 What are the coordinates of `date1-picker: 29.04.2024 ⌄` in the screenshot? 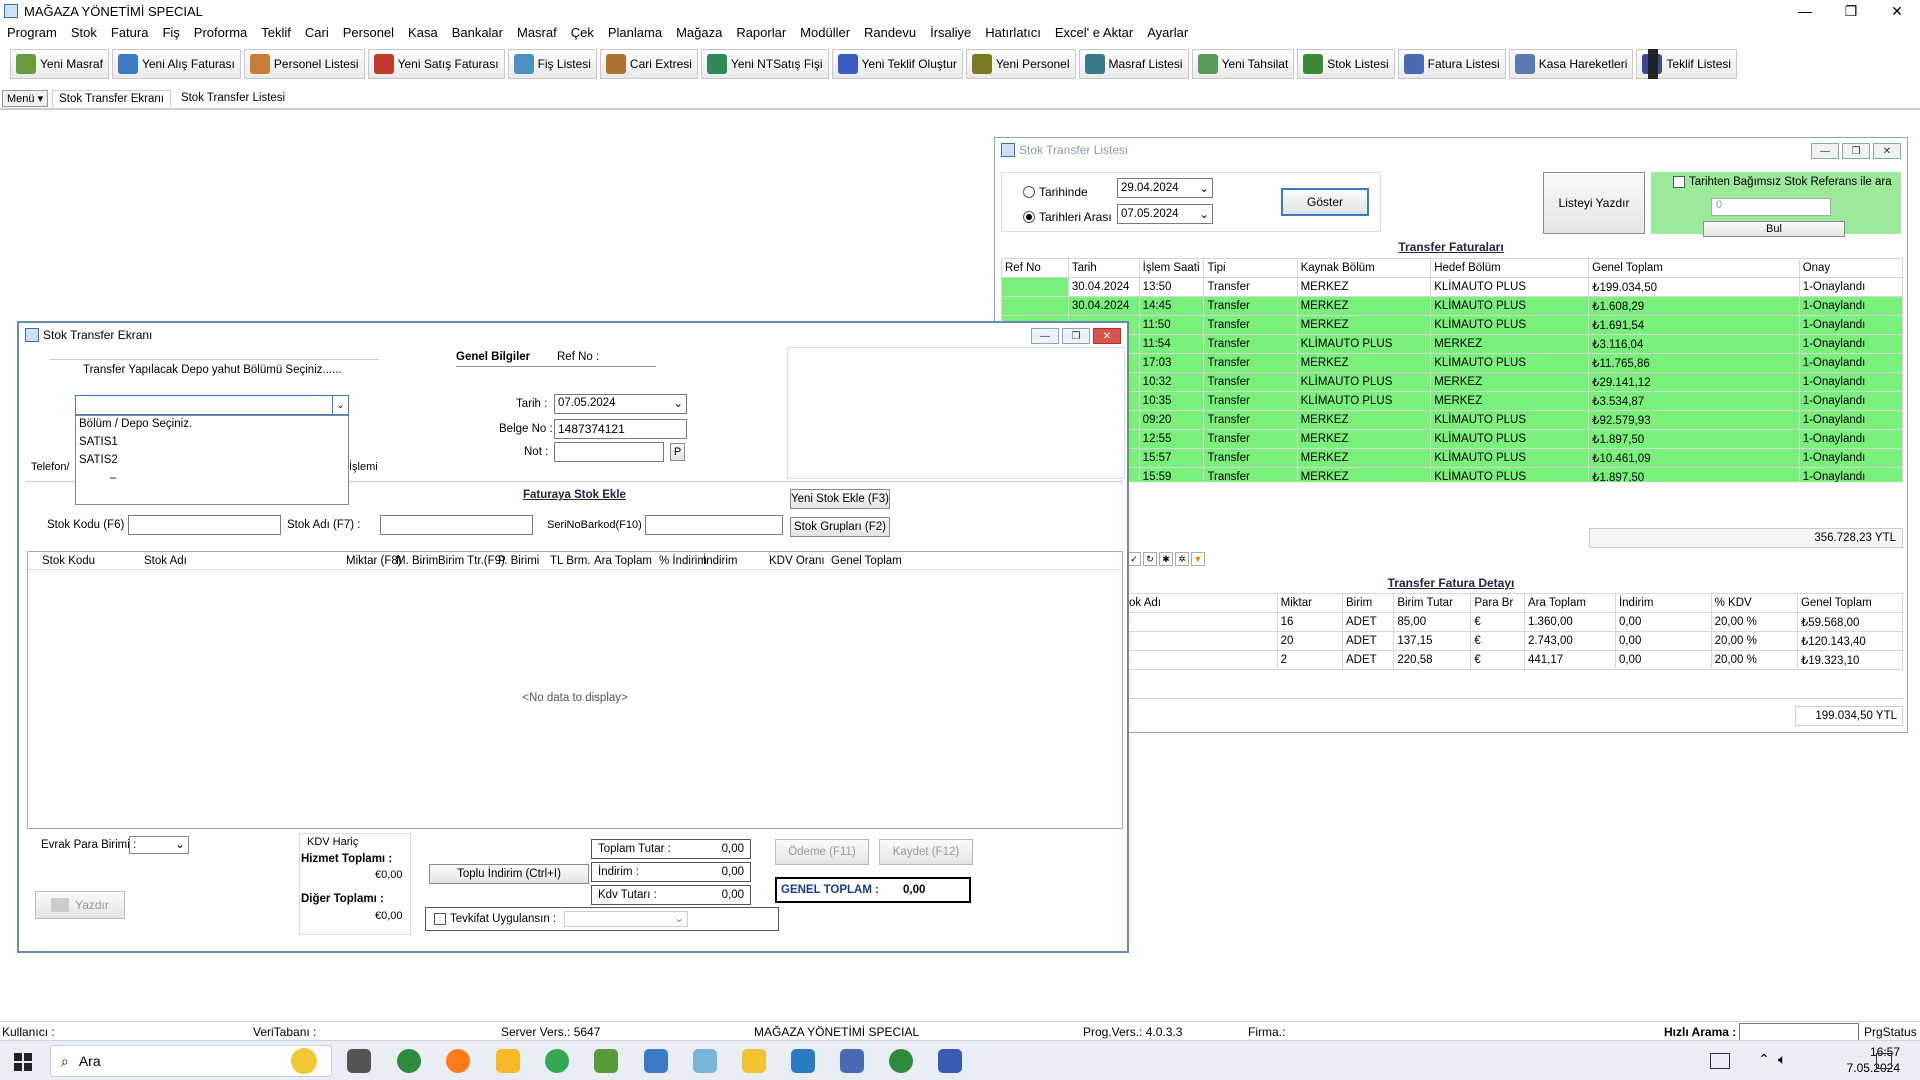 It's located at (1165, 188).